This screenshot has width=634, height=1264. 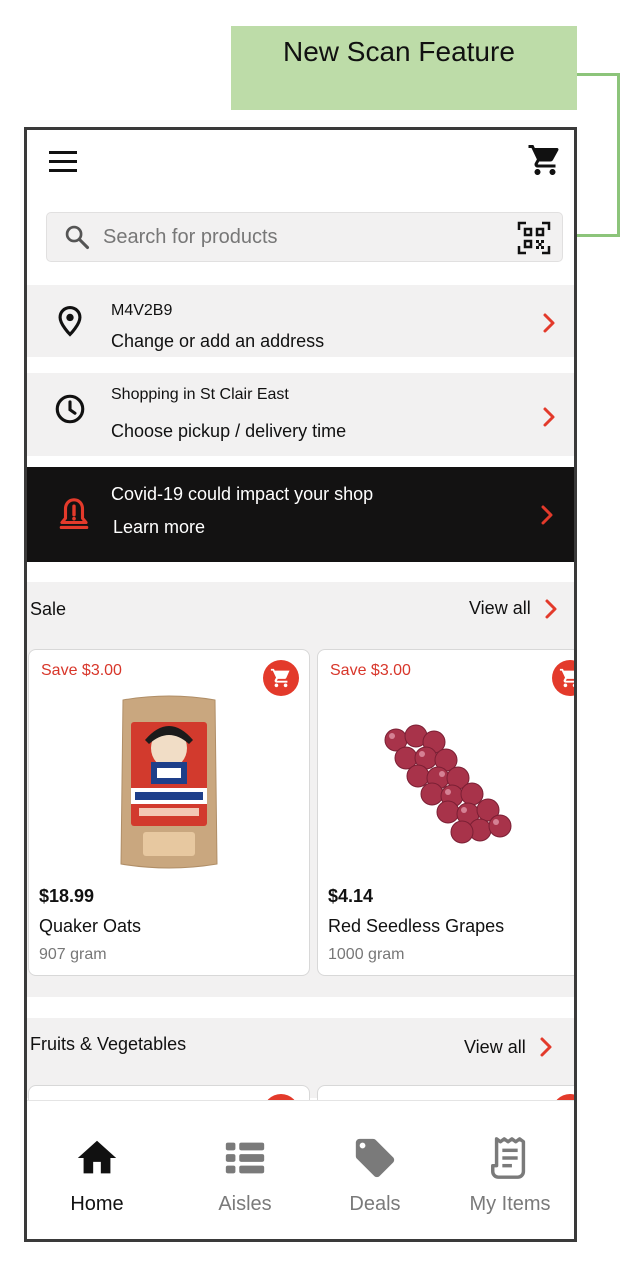 What do you see at coordinates (300, 167) in the screenshot?
I see `top-bar` at bounding box center [300, 167].